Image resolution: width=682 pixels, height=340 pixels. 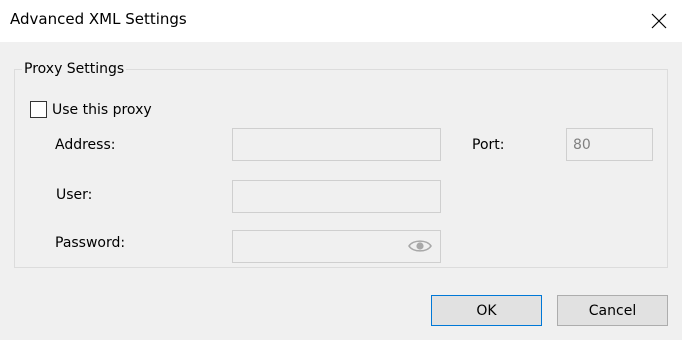 I want to click on user-label: User:, so click(x=74, y=195).